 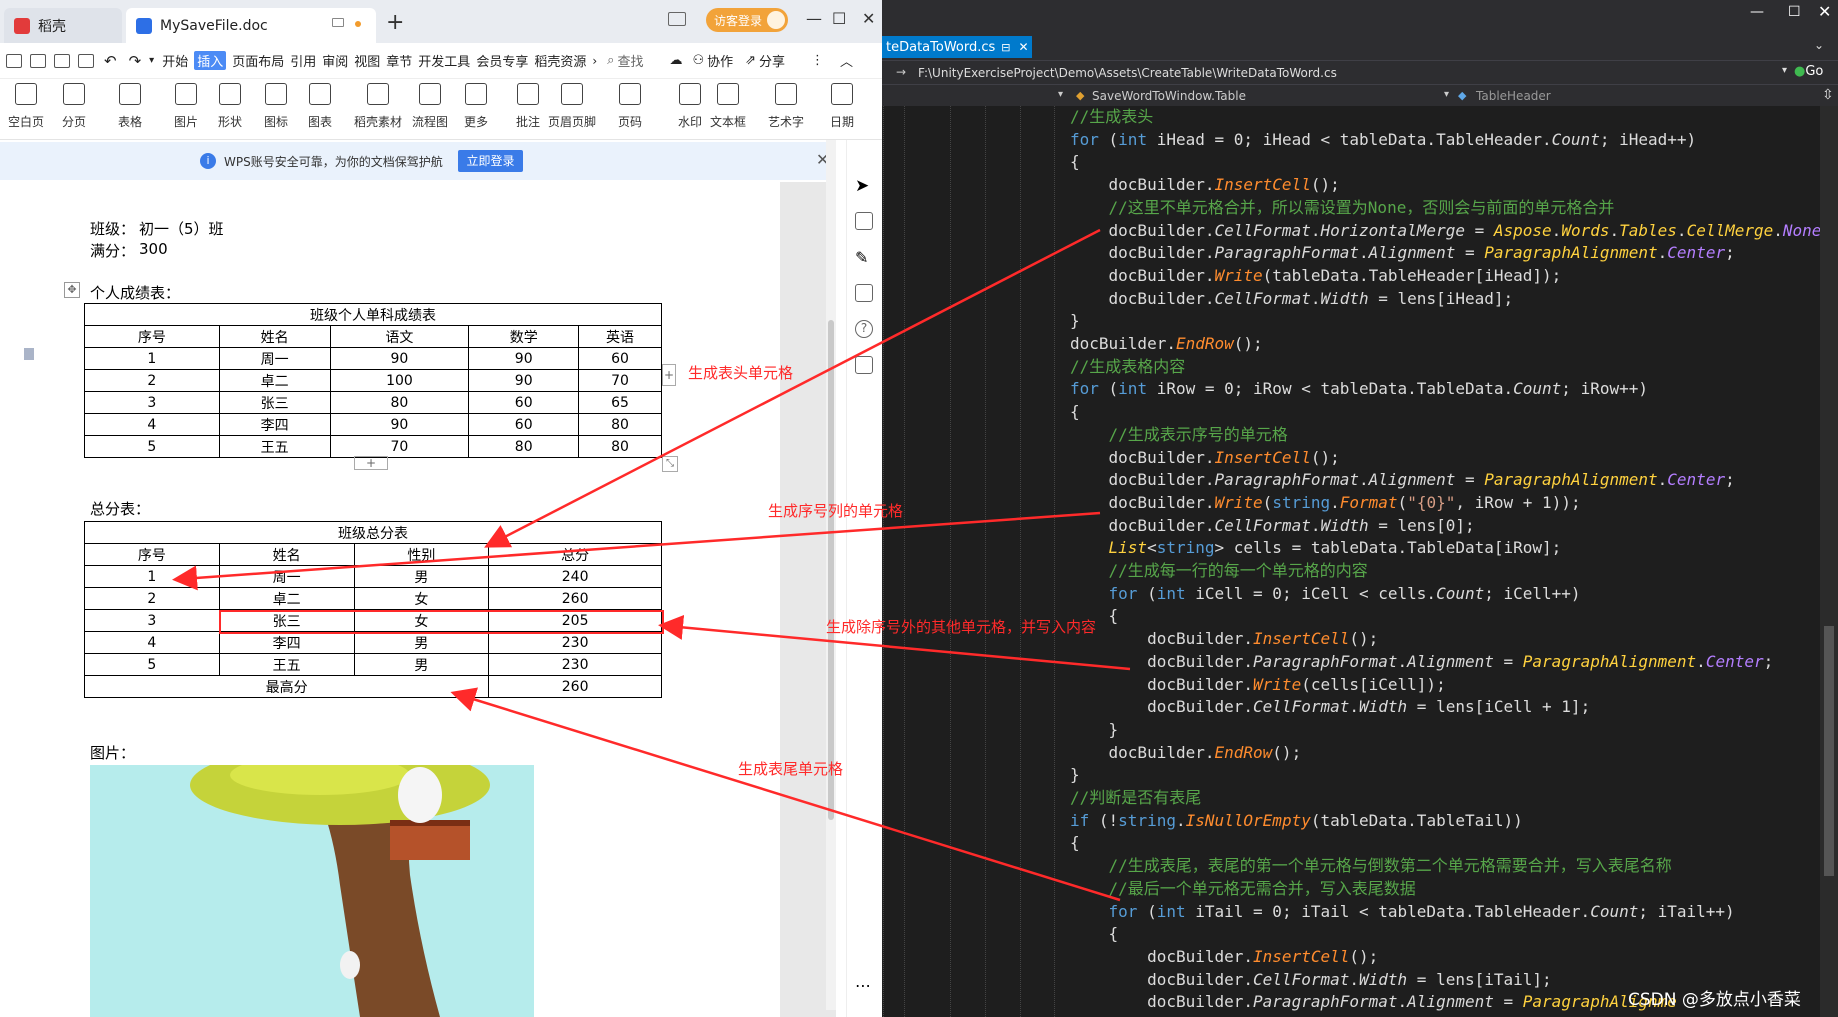 What do you see at coordinates (274, 424) in the screenshot?
I see `table-cell: 李四` at bounding box center [274, 424].